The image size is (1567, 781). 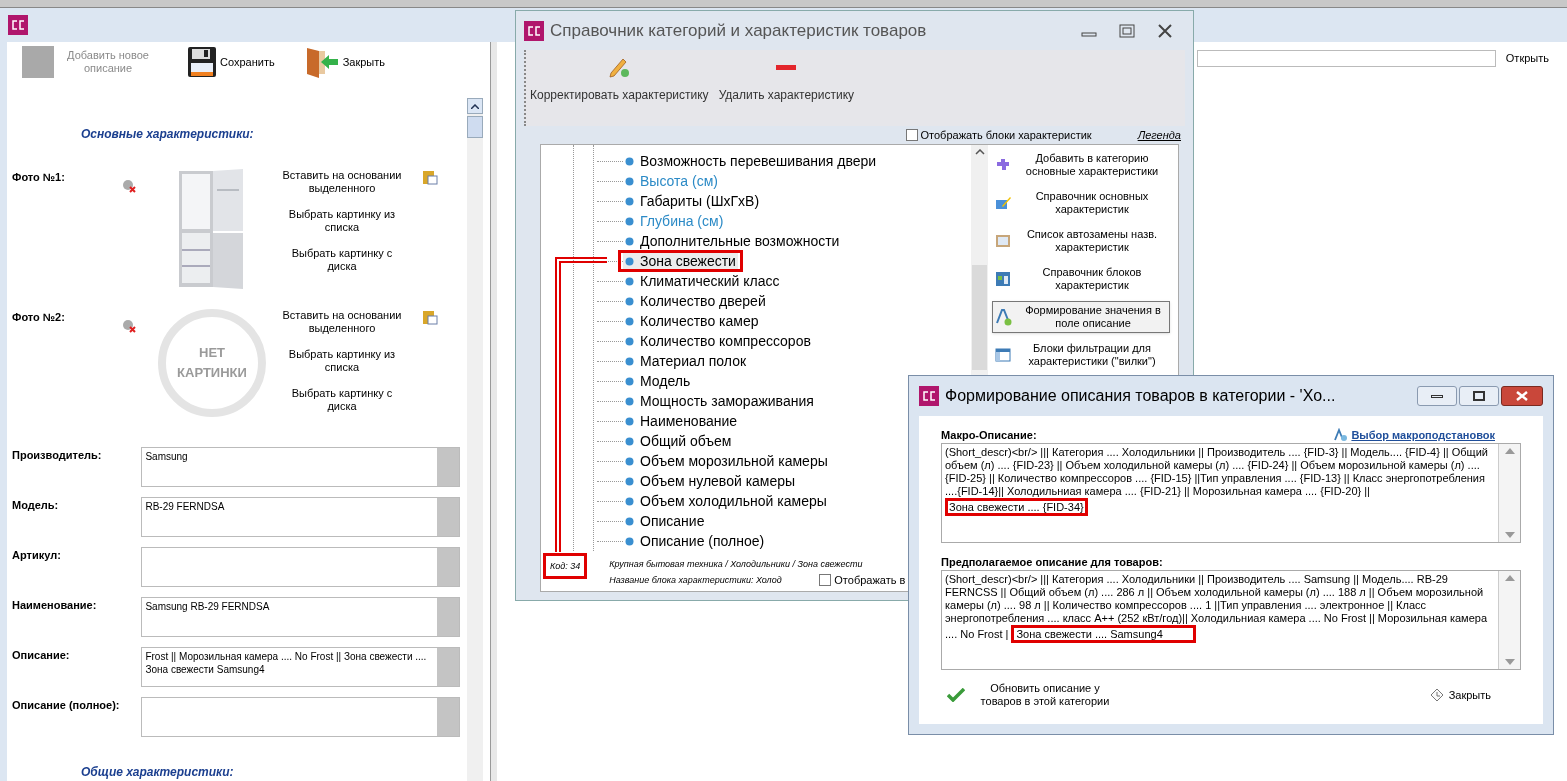 I want to click on minimize-button, so click(x=1437, y=396).